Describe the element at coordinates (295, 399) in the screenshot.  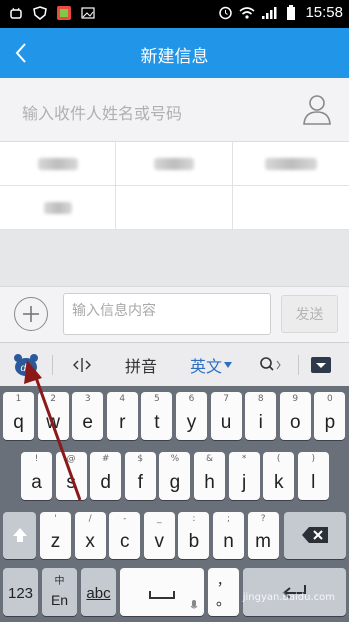
I see `key-secondary-label: 9` at that location.